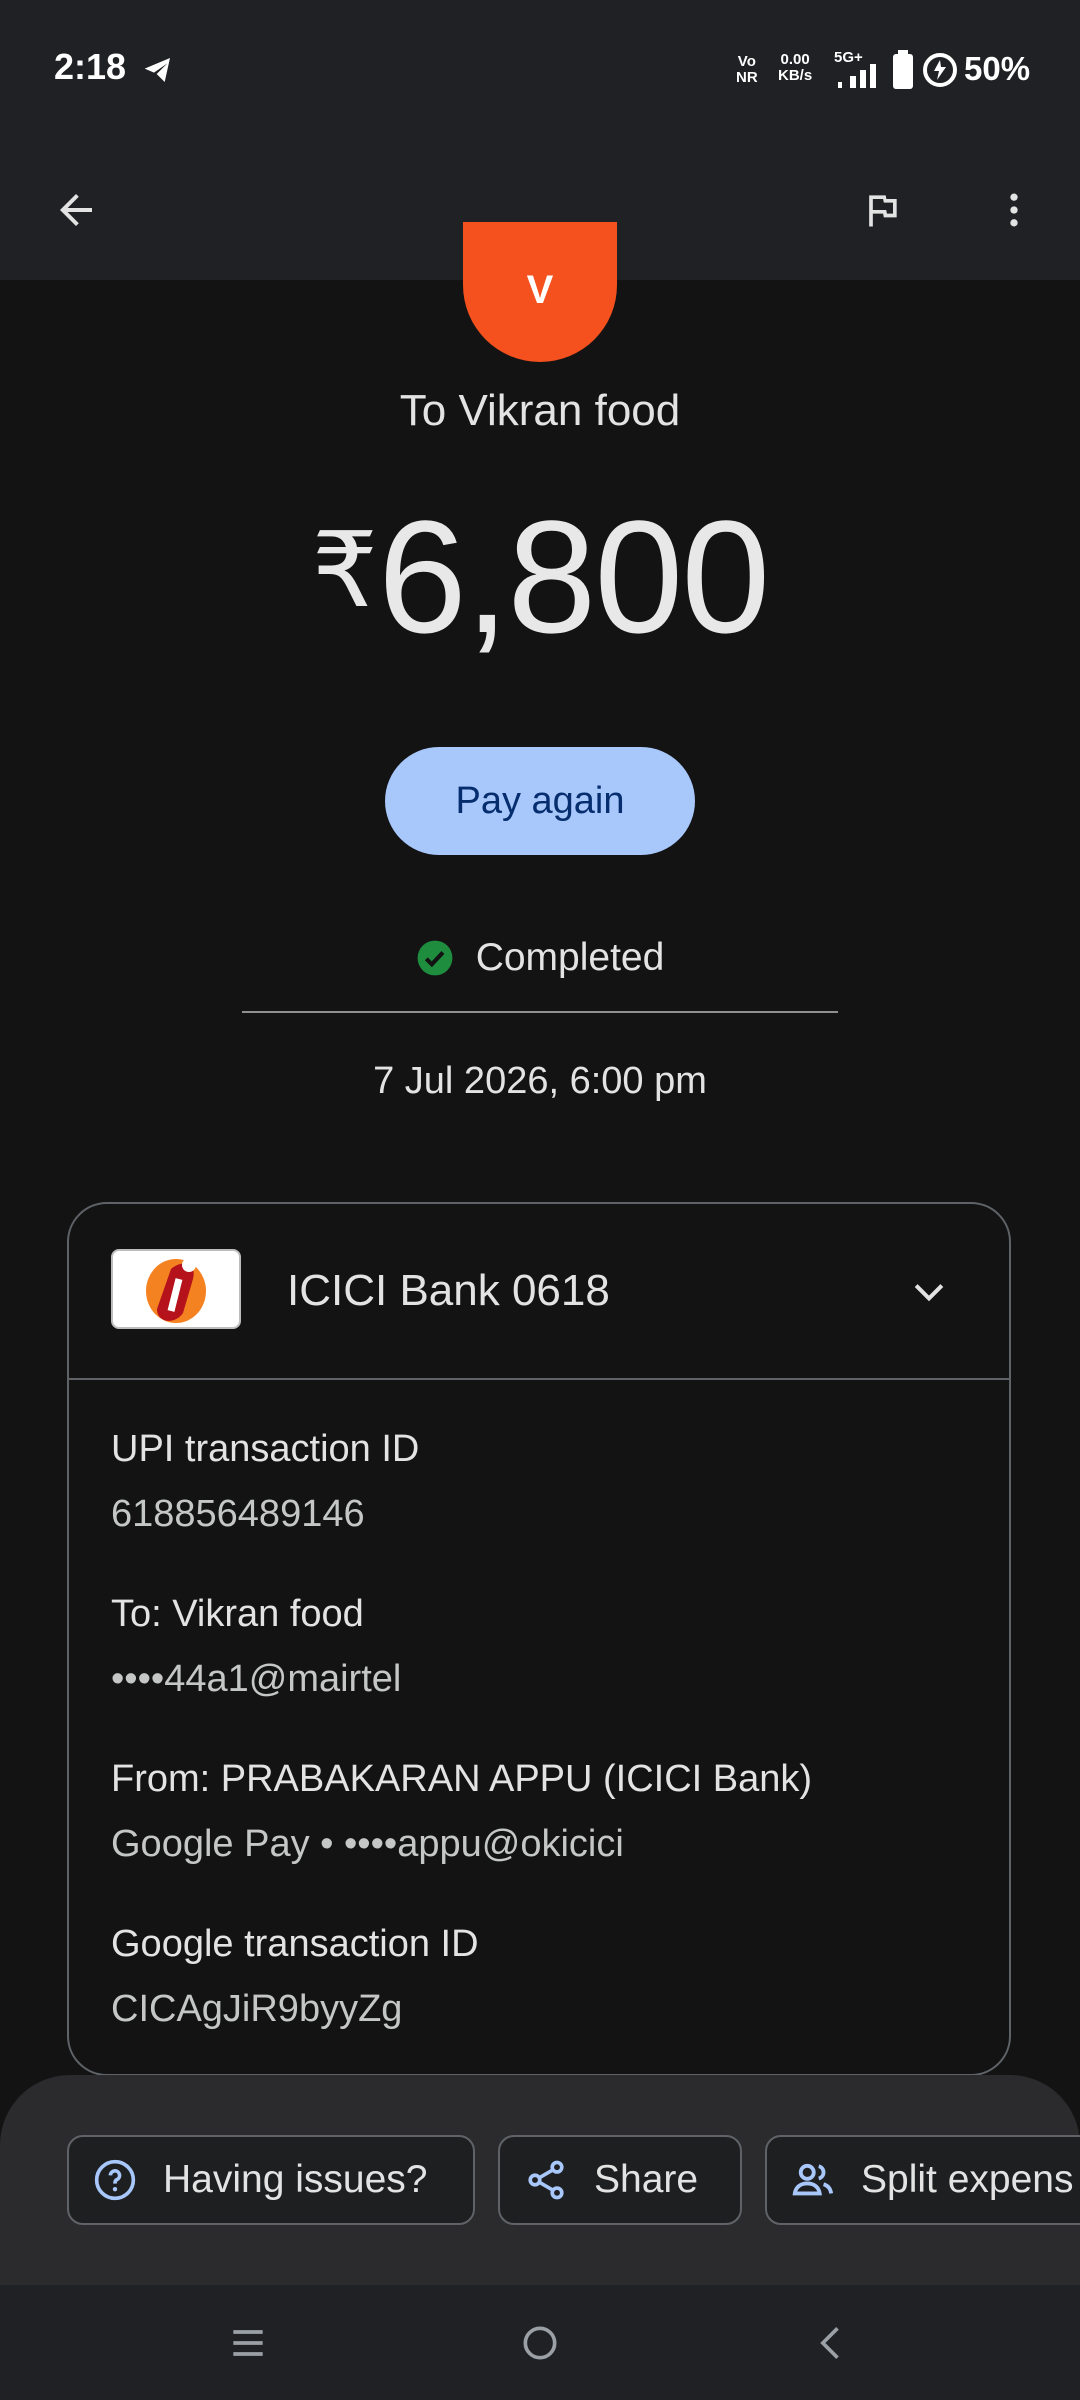 The width and height of the screenshot is (1080, 2400). Describe the element at coordinates (265, 1482) in the screenshot. I see `upi-transaction-id: UPI transaction ID 618856489146` at that location.